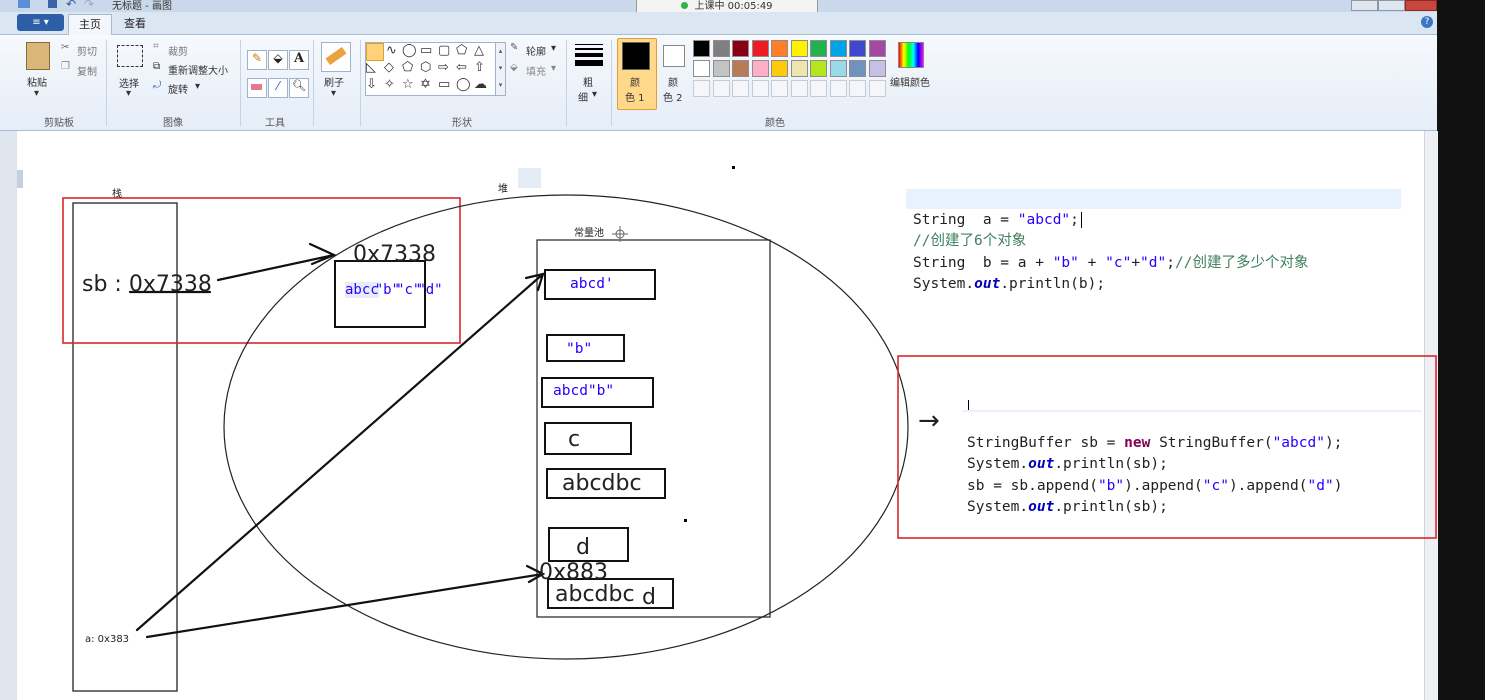 The image size is (1485, 700). What do you see at coordinates (1338, 485) in the screenshot?
I see `code-token: )` at bounding box center [1338, 485].